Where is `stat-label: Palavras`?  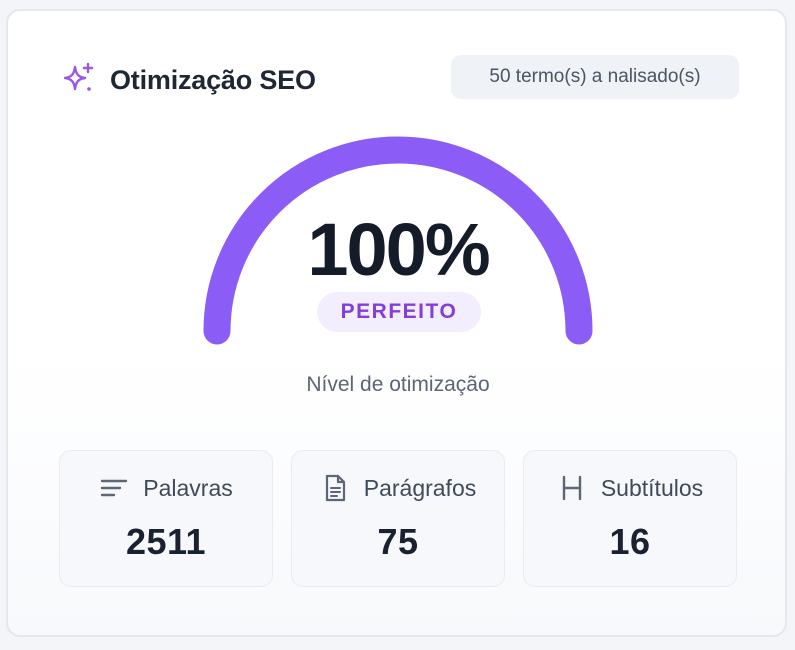 stat-label: Palavras is located at coordinates (188, 488).